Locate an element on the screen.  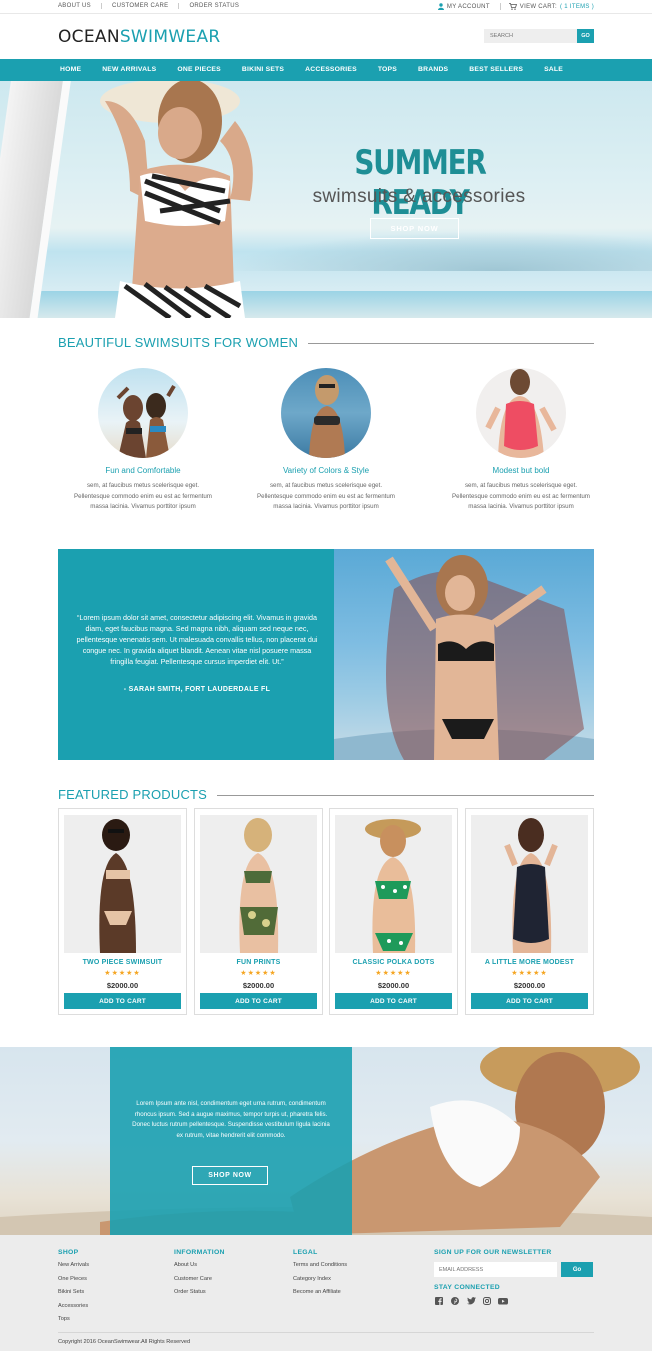
site-logo: OCEANSWIMWEAR is located at coordinates (139, 37).